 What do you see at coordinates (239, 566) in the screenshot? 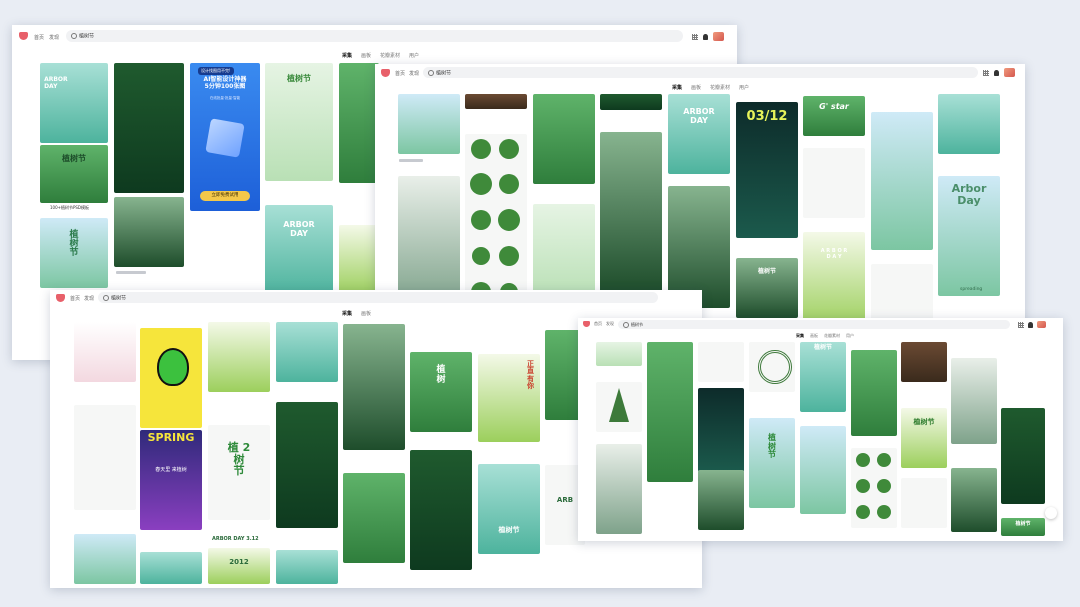
I see `pin-card: 2012` at bounding box center [239, 566].